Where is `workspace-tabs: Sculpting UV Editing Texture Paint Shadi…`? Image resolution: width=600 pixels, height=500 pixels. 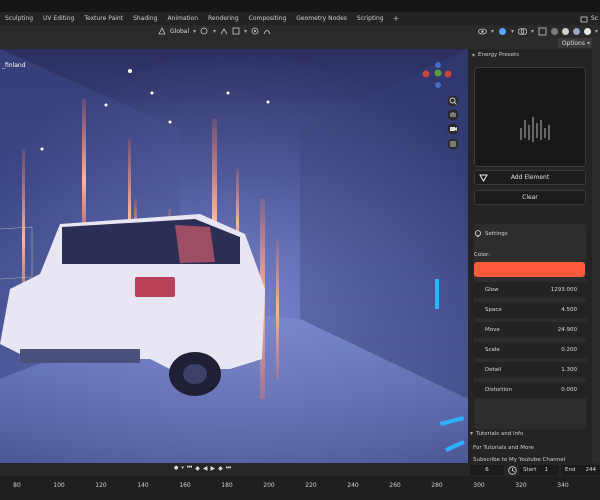
workspace-tabs: Sculpting UV Editing Texture Paint Shadi… is located at coordinates (300, 18).